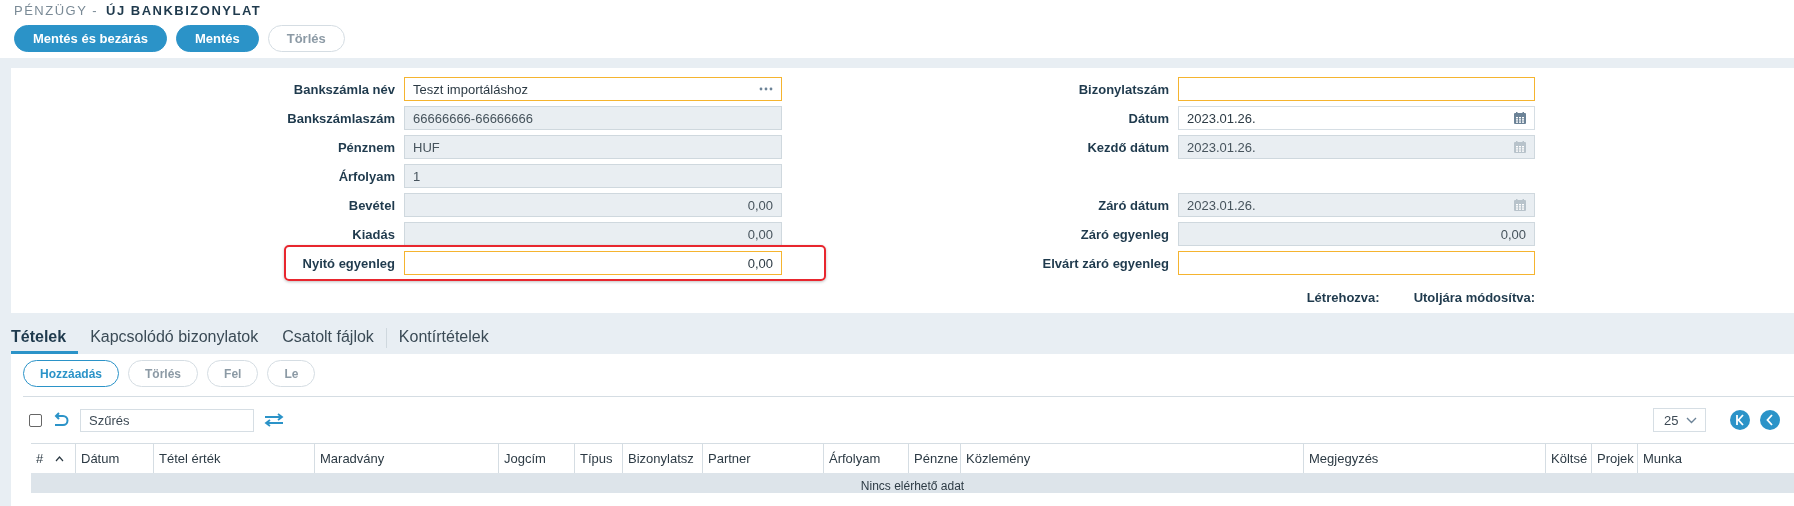 The width and height of the screenshot is (1794, 506). Describe the element at coordinates (1124, 234) in the screenshot. I see `field-label: Záró egyenleg` at that location.